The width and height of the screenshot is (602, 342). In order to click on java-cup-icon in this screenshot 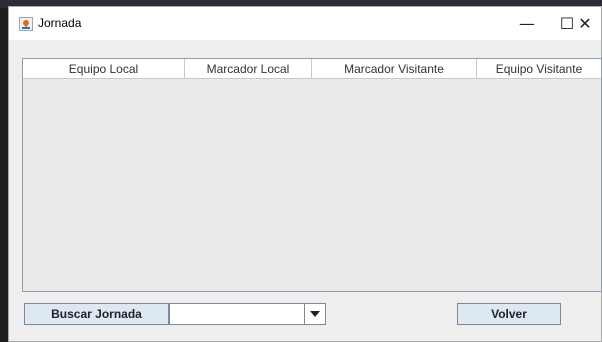, I will do `click(26, 24)`.